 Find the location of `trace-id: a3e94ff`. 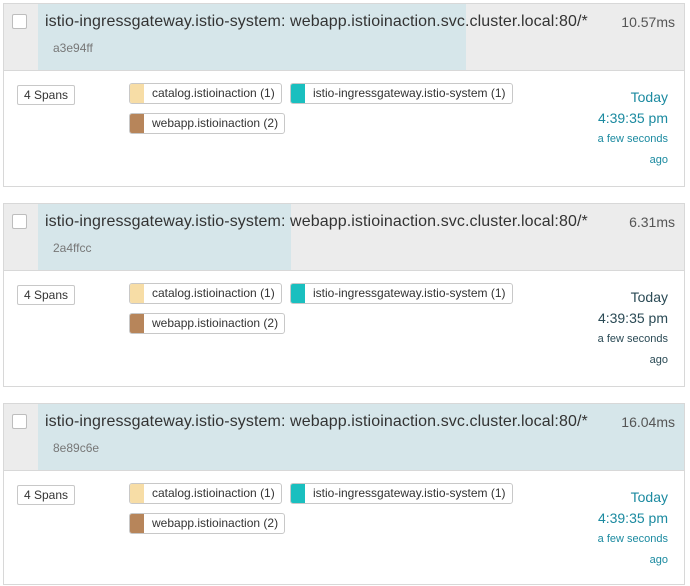

trace-id: a3e94ff is located at coordinates (73, 48).